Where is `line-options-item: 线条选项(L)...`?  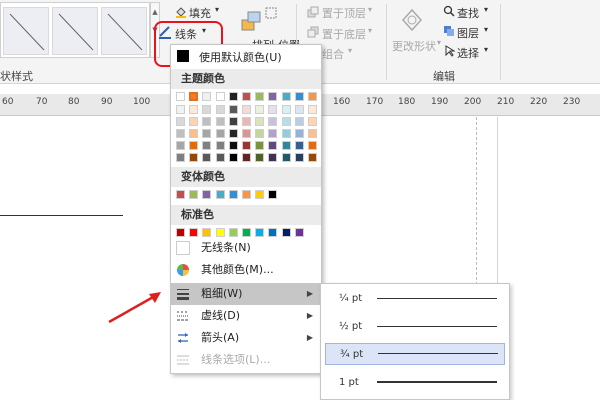
line-options-item: 线条选项(L)... is located at coordinates (246, 360).